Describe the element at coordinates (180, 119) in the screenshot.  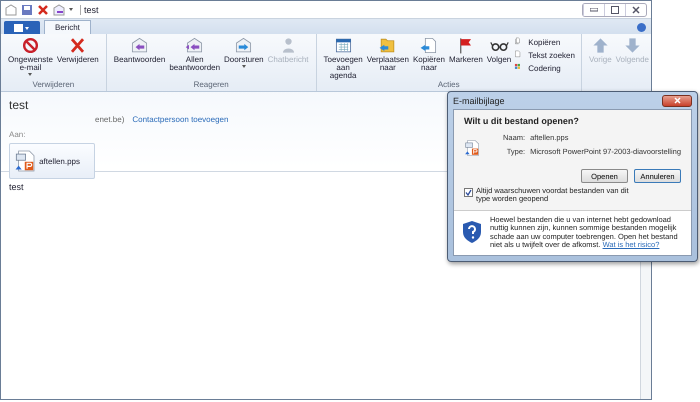
I see `add-contact-link: Contactpersoon toevoegen` at that location.